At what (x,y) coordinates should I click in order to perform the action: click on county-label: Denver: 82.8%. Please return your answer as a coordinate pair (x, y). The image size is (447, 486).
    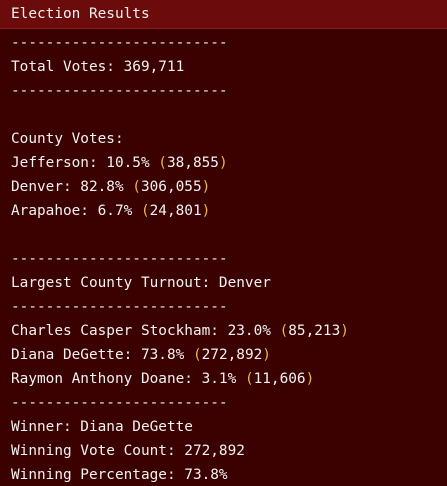
    Looking at the image, I should click on (72, 187).